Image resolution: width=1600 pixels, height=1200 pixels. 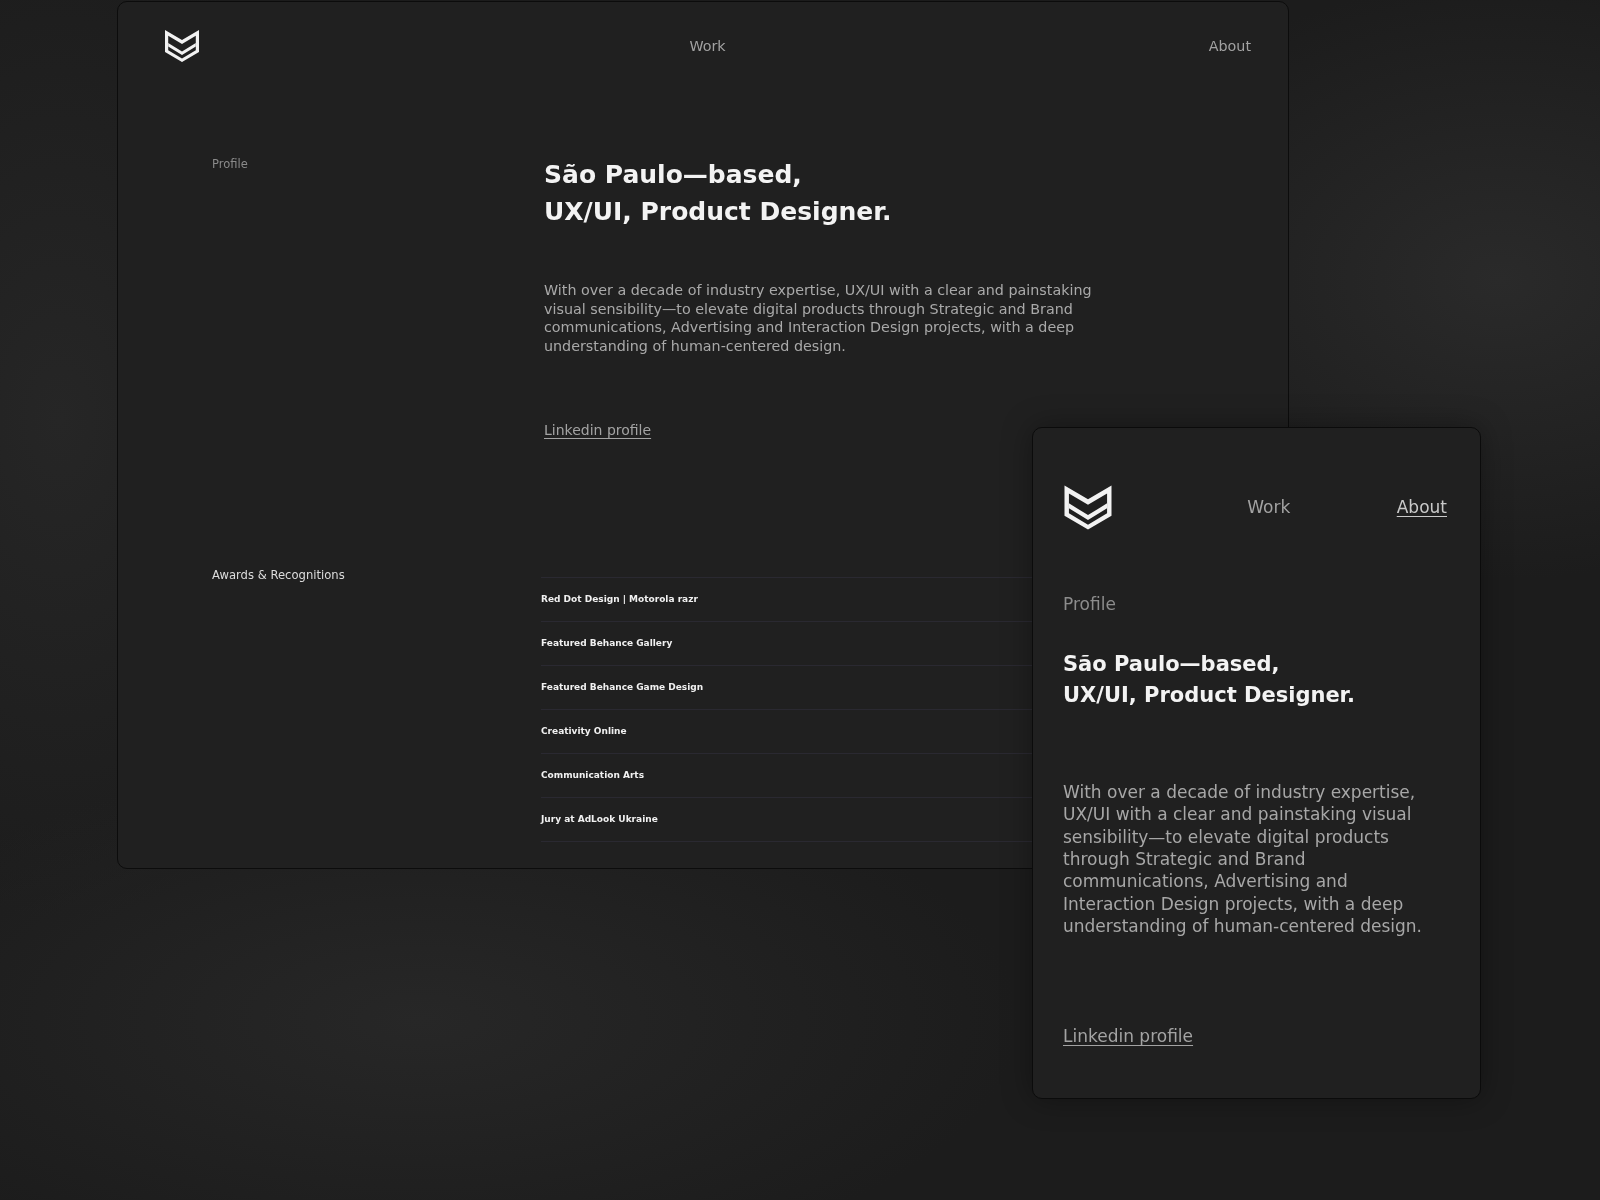 I want to click on award-title: Jury at AdLook Ukraine, so click(x=599, y=819).